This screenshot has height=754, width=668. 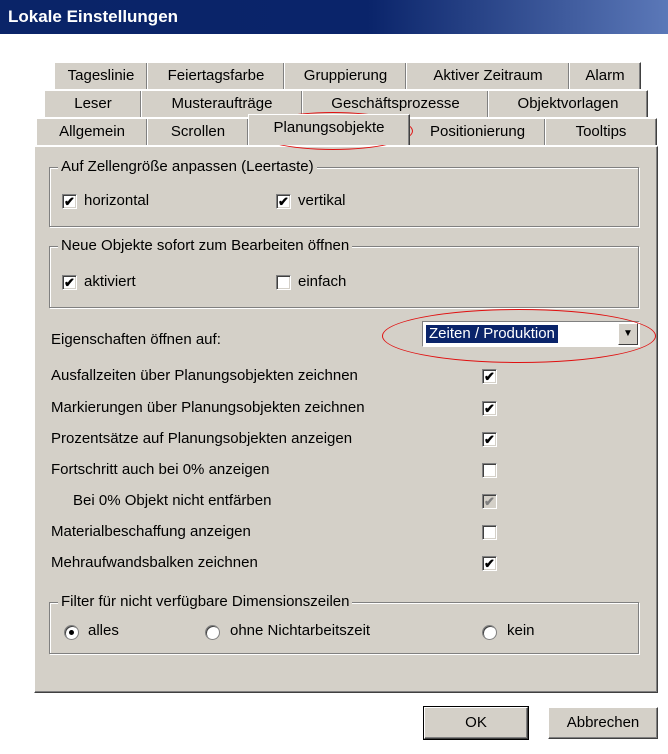 What do you see at coordinates (103, 630) in the screenshot?
I see `radio-alles-label: alles` at bounding box center [103, 630].